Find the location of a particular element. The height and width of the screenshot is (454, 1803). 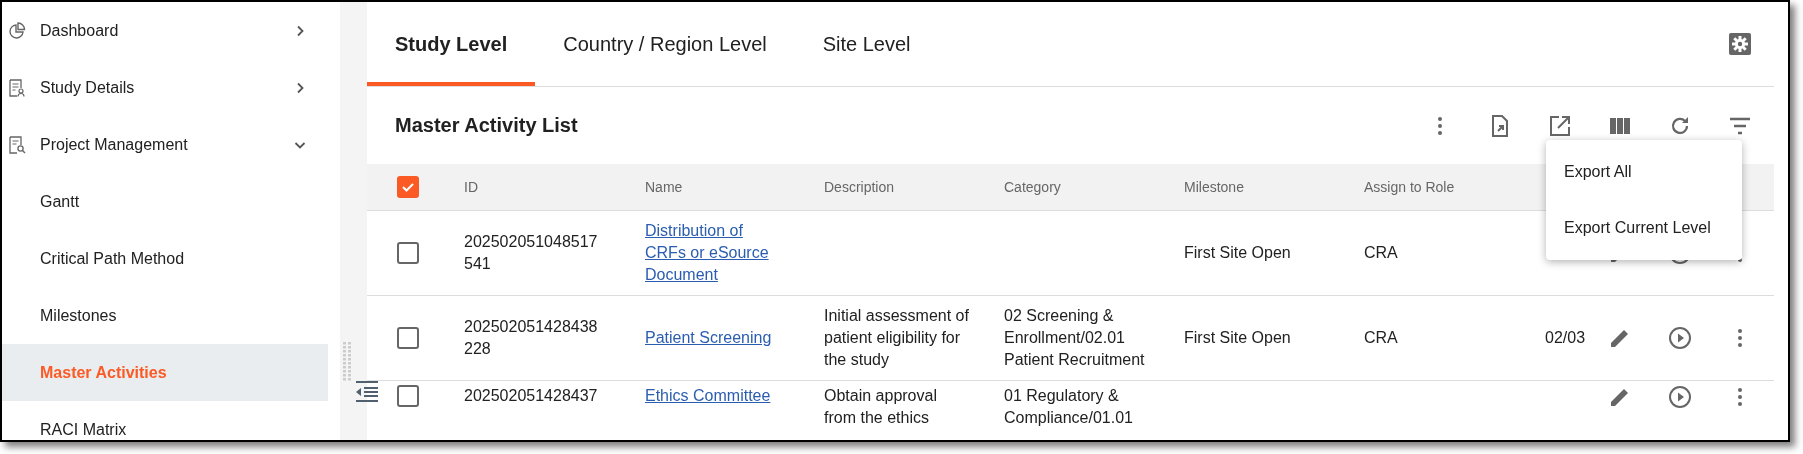

description-cell: Obtain approval from the ethics is located at coordinates (880, 406).